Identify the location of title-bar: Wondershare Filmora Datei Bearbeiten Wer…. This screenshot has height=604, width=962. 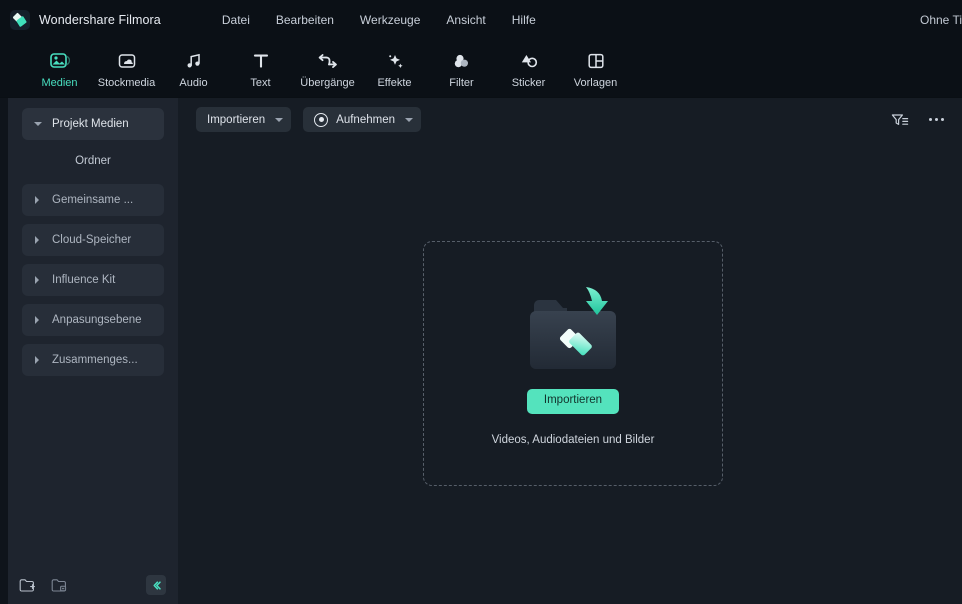
(481, 20).